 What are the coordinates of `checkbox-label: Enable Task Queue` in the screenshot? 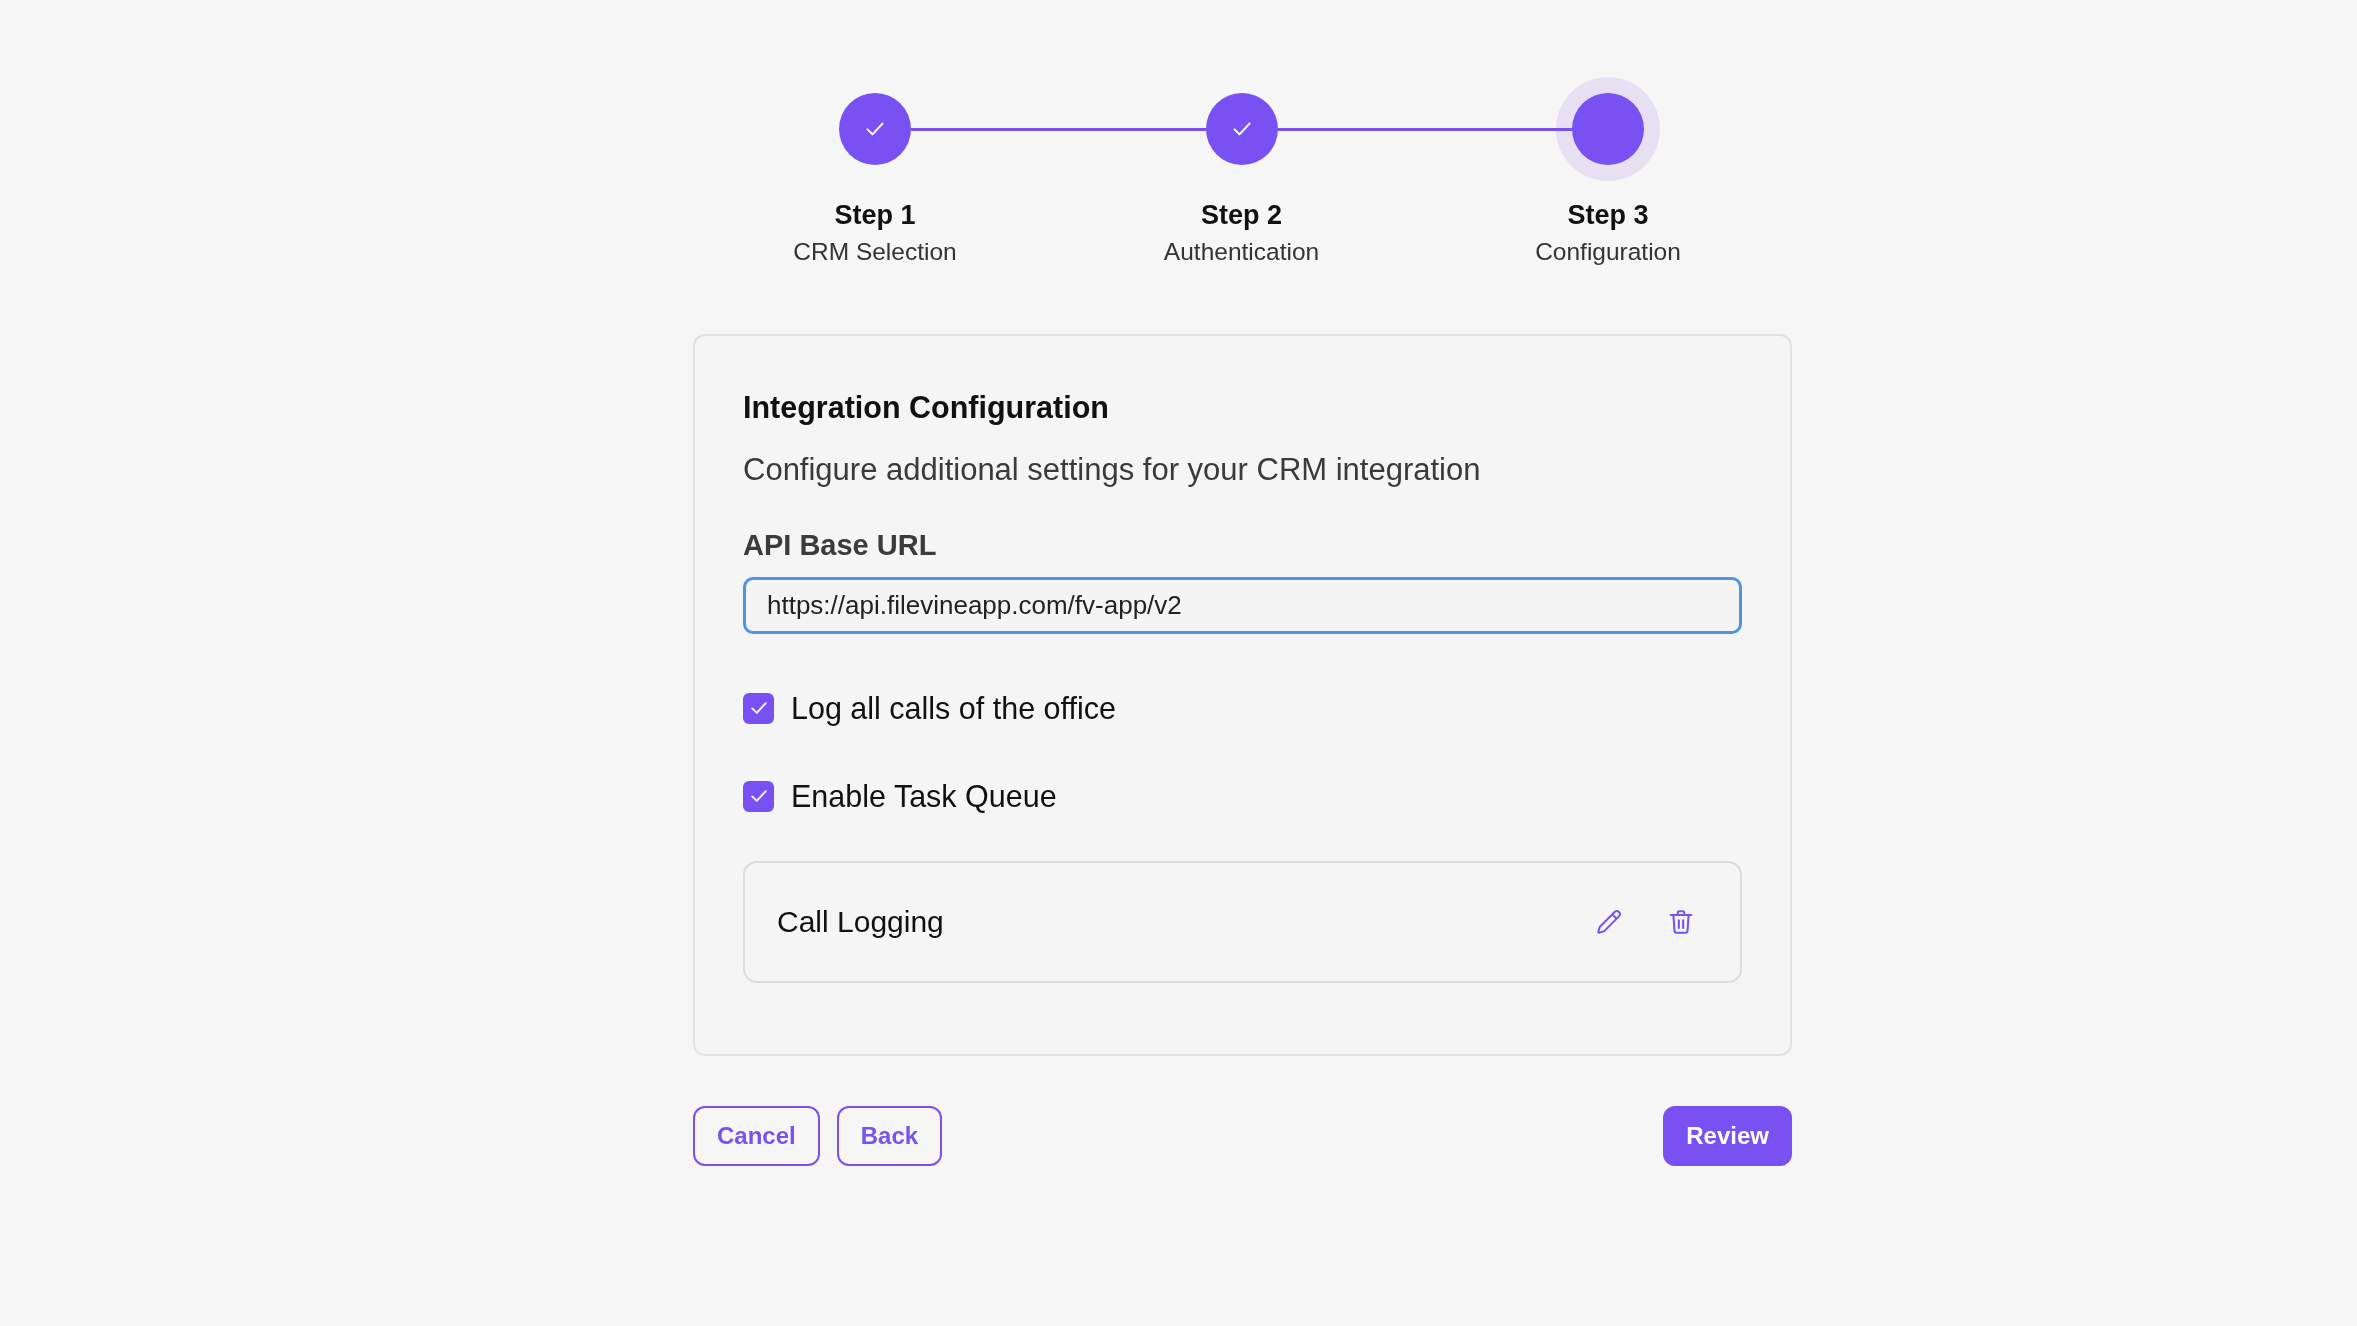 It's located at (924, 796).